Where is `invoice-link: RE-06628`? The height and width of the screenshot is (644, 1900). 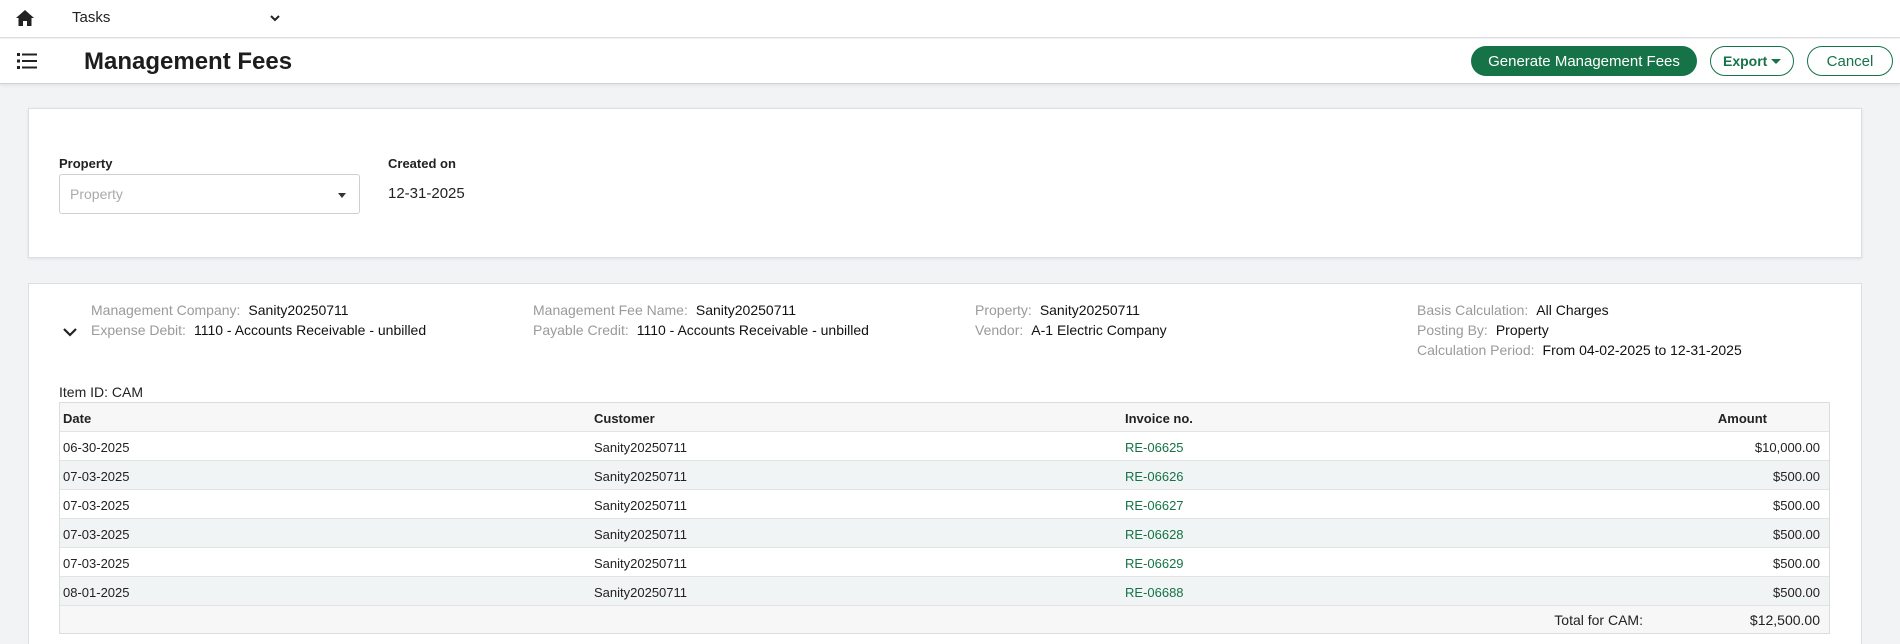
invoice-link: RE-06628 is located at coordinates (1154, 534).